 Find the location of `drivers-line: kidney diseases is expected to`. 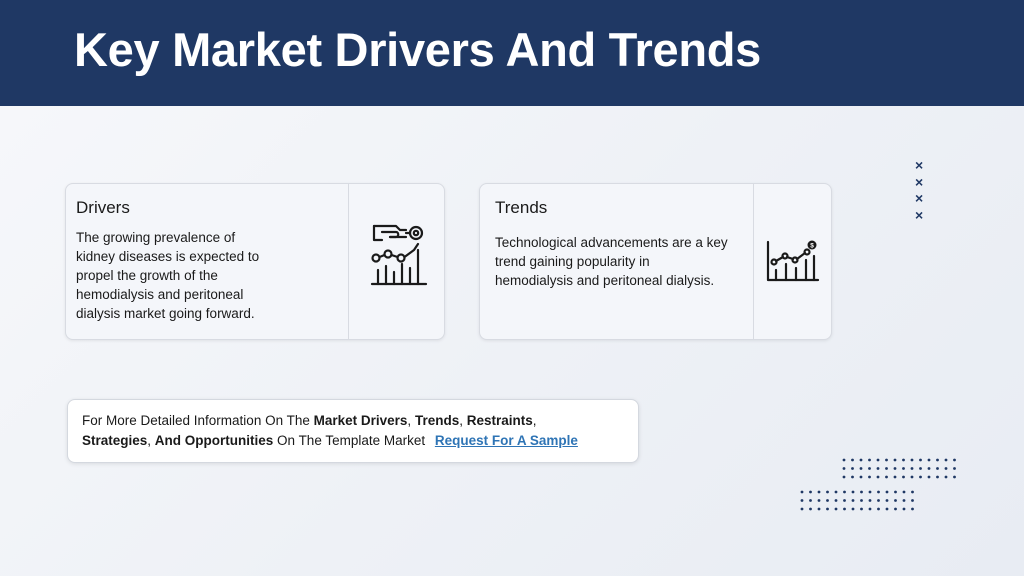

drivers-line: kidney diseases is expected to is located at coordinates (168, 256).